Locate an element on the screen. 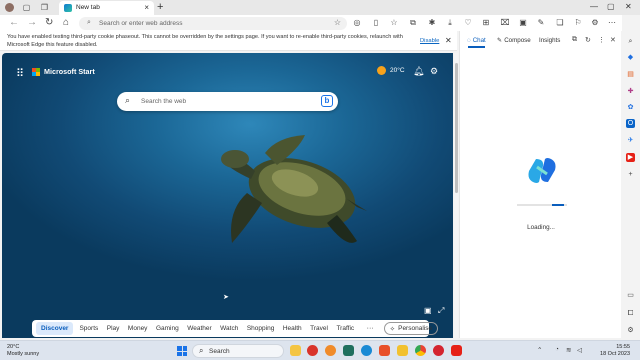  outlook-icon: O is located at coordinates (630, 123).